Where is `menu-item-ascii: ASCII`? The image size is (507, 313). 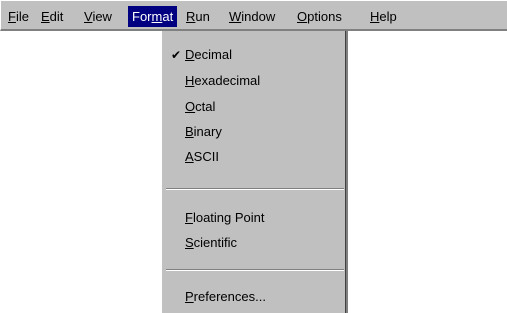 menu-item-ascii: ASCII is located at coordinates (254, 157).